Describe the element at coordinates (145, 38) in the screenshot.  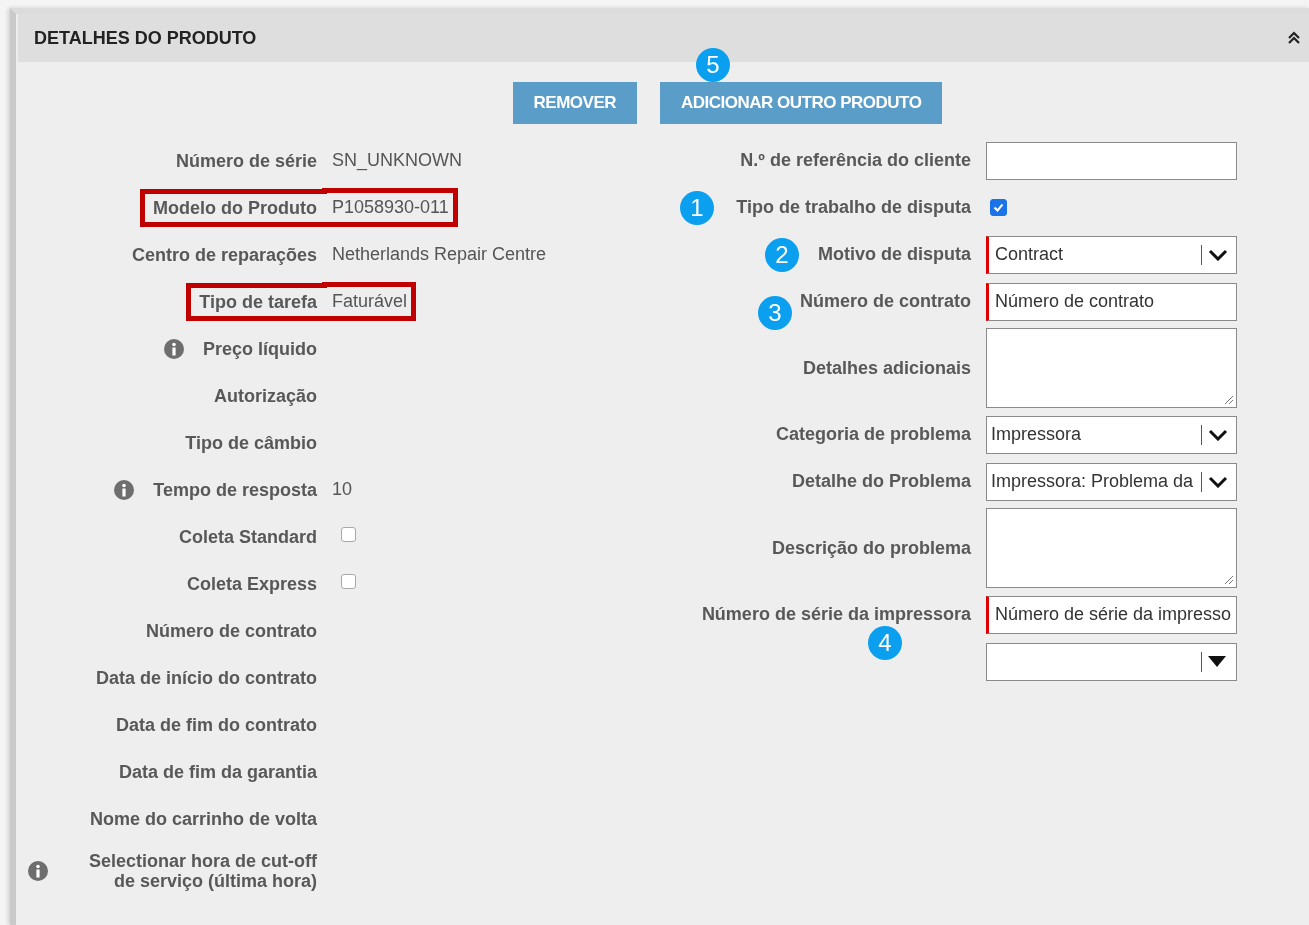
I see `panel-title: DETALHES DO PRODUTO` at that location.